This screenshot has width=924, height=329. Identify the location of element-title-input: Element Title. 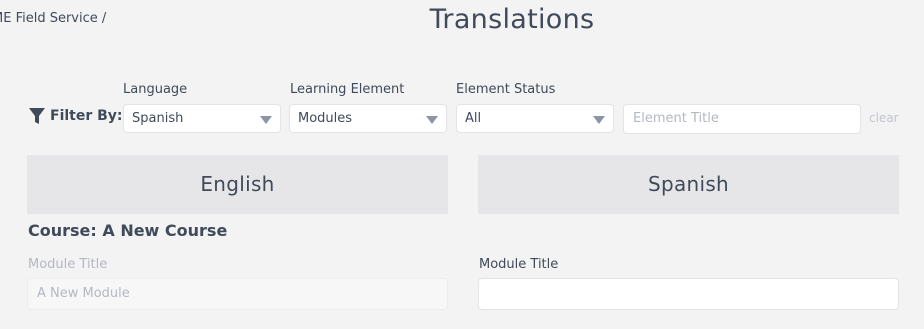
(742, 119).